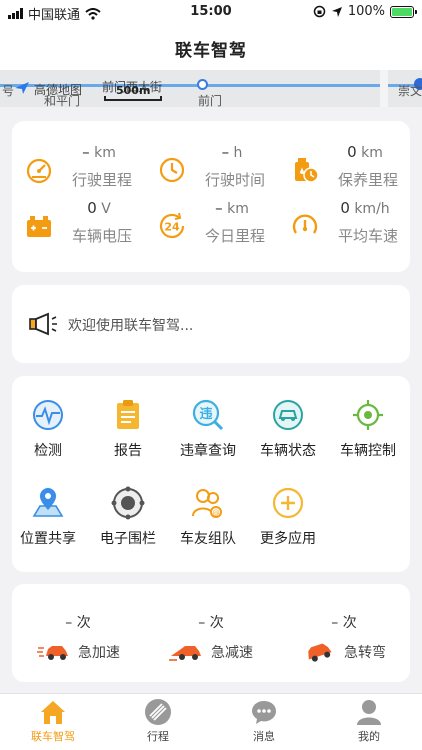 This screenshot has width=422, height=750. What do you see at coordinates (210, 100) in the screenshot?
I see `map-station-label: 前门` at bounding box center [210, 100].